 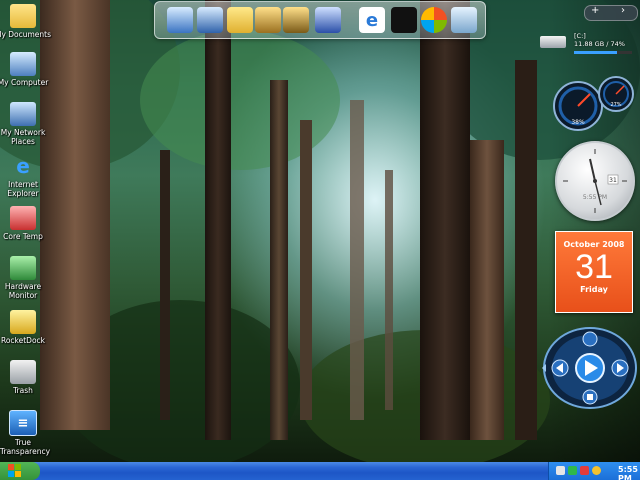 What do you see at coordinates (572, 470) in the screenshot?
I see `network-status-icon` at bounding box center [572, 470].